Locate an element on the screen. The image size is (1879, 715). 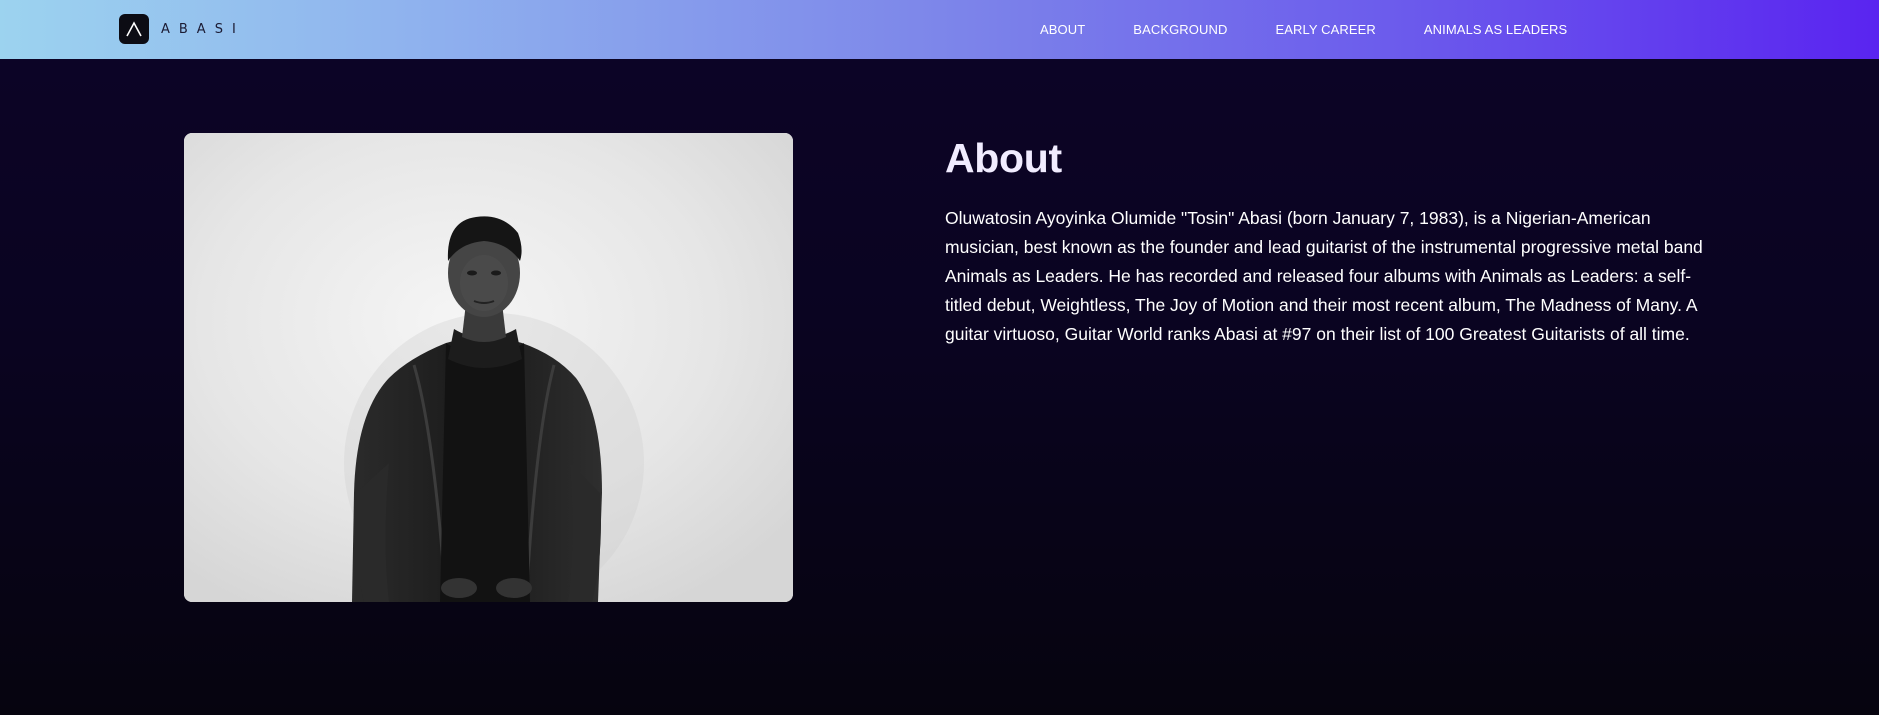
brand-name: ABASI is located at coordinates (203, 29).